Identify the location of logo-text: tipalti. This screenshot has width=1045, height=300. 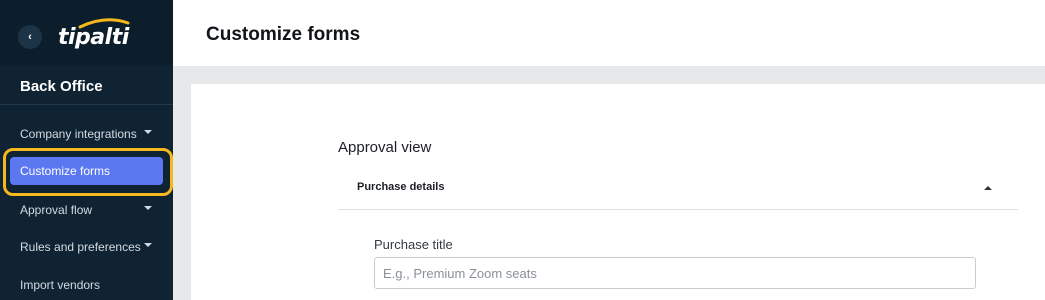
(93, 37).